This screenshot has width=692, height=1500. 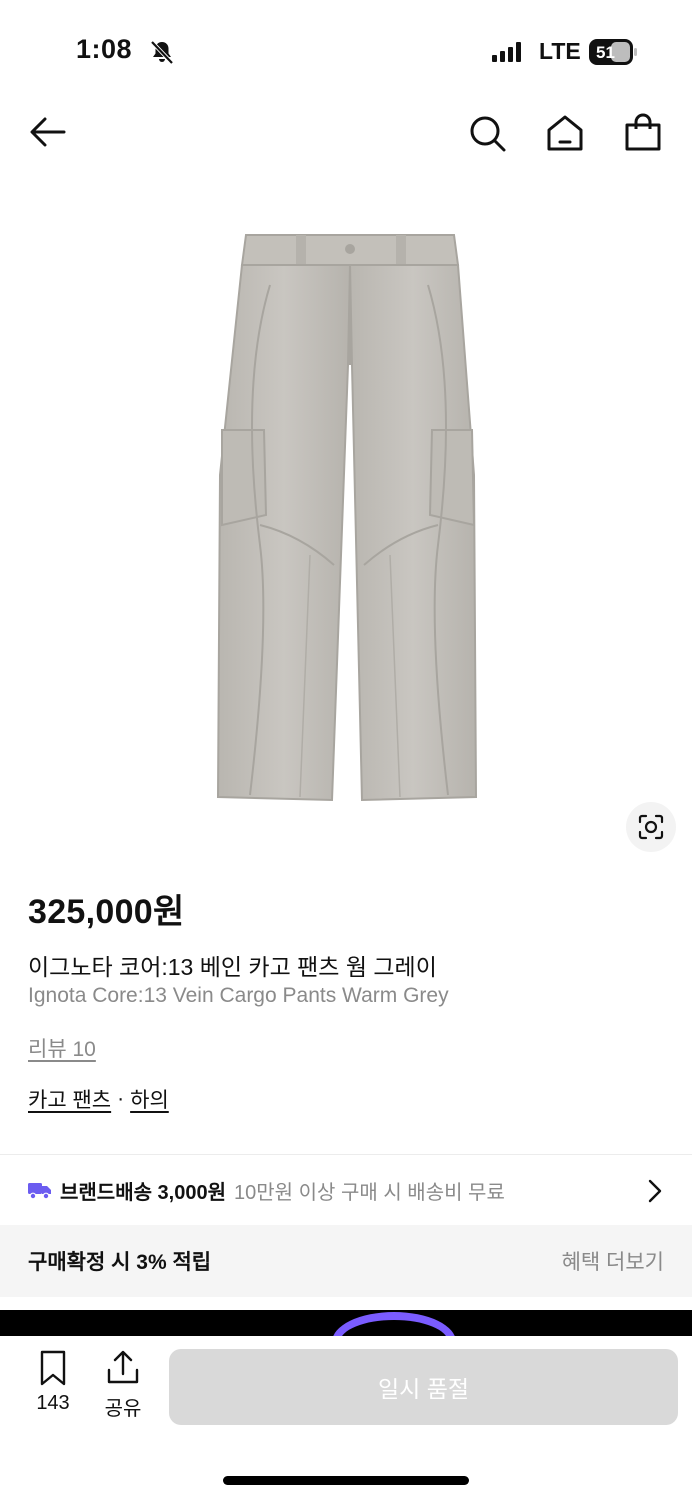 I want to click on truck-icon, so click(x=39, y=1191).